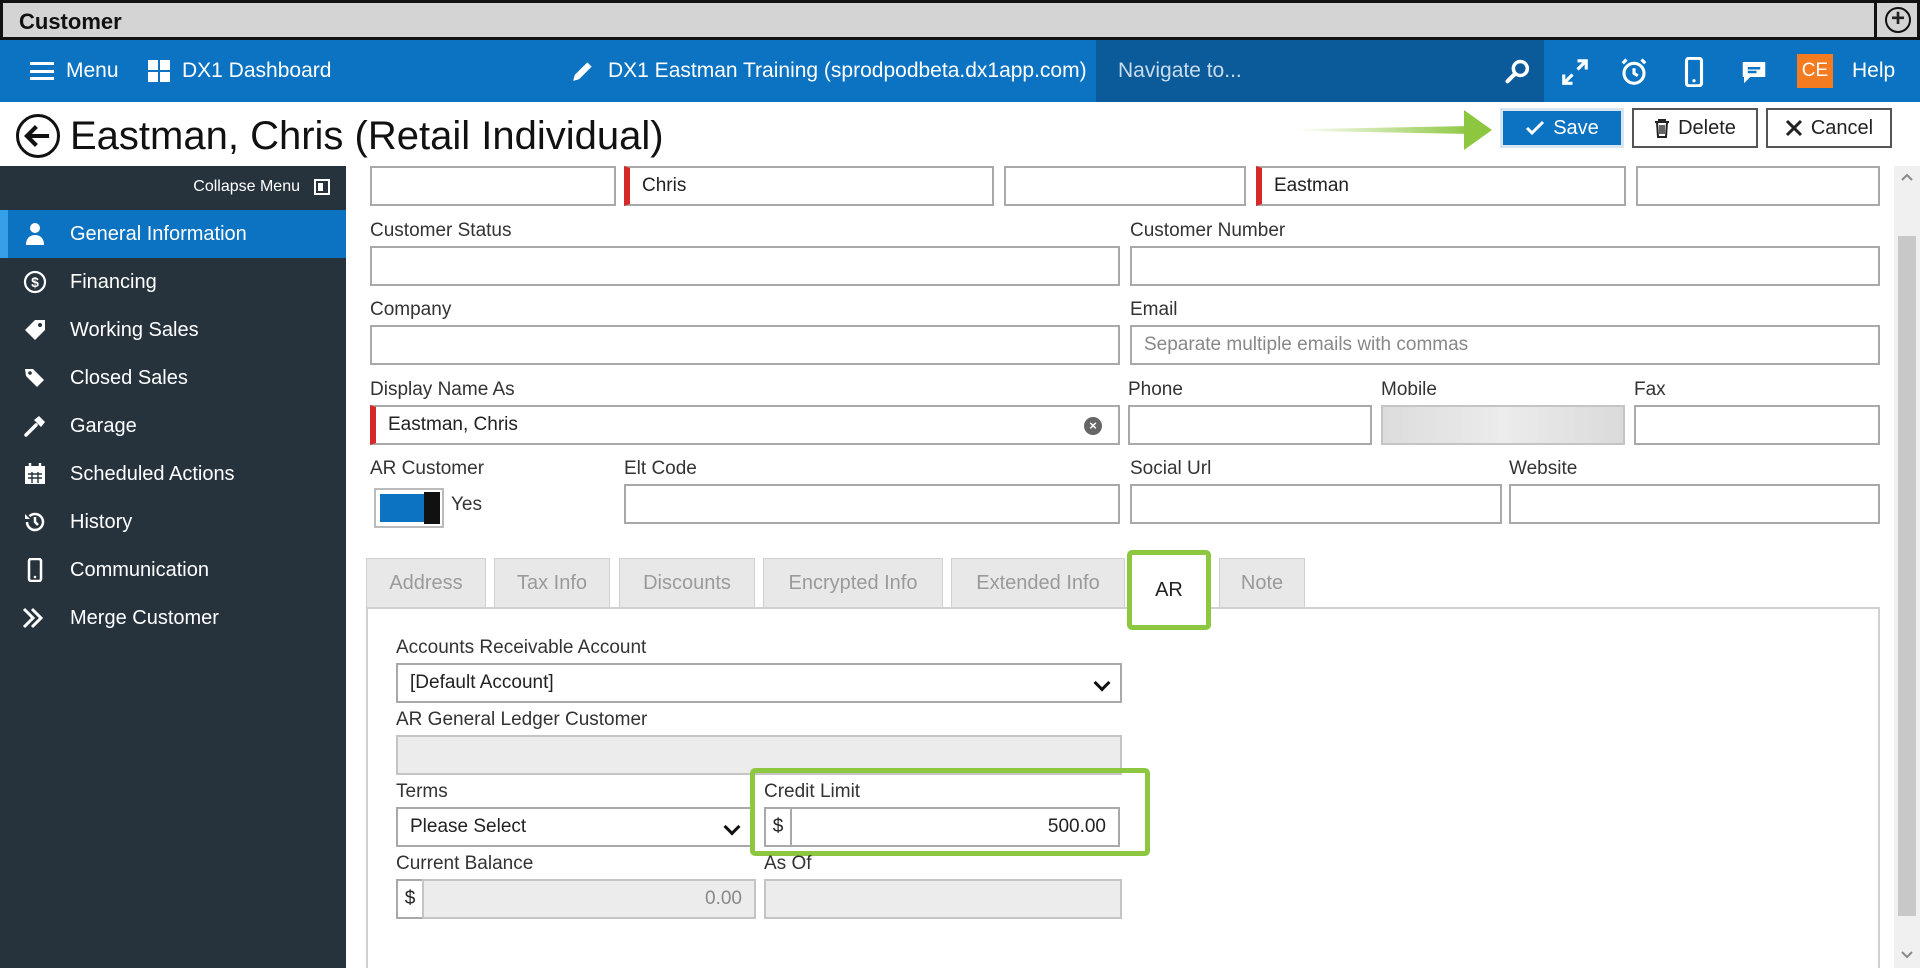 The width and height of the screenshot is (1920, 968). What do you see at coordinates (139, 569) in the screenshot?
I see `sidebar-item-label: Communication` at bounding box center [139, 569].